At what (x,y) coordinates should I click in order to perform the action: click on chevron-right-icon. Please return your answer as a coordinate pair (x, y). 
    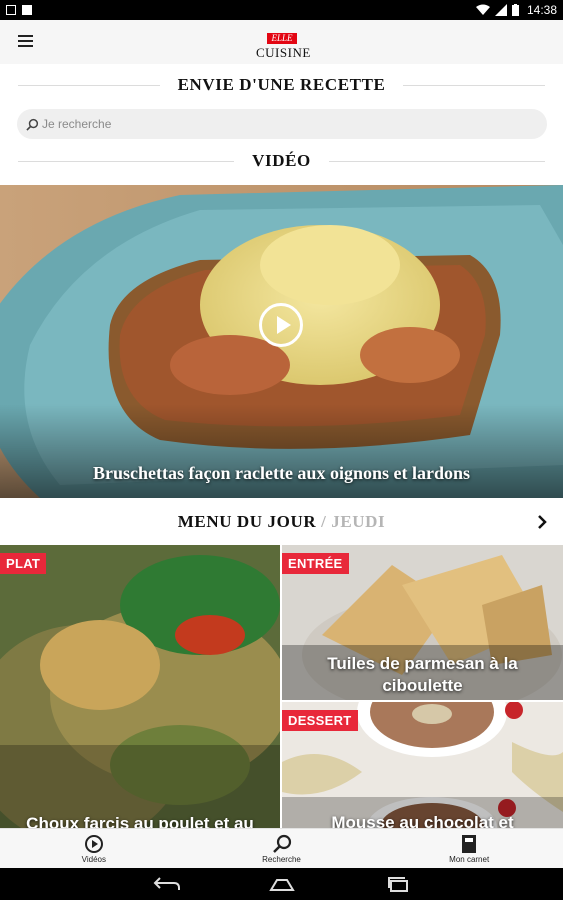
    Looking at the image, I should click on (542, 522).